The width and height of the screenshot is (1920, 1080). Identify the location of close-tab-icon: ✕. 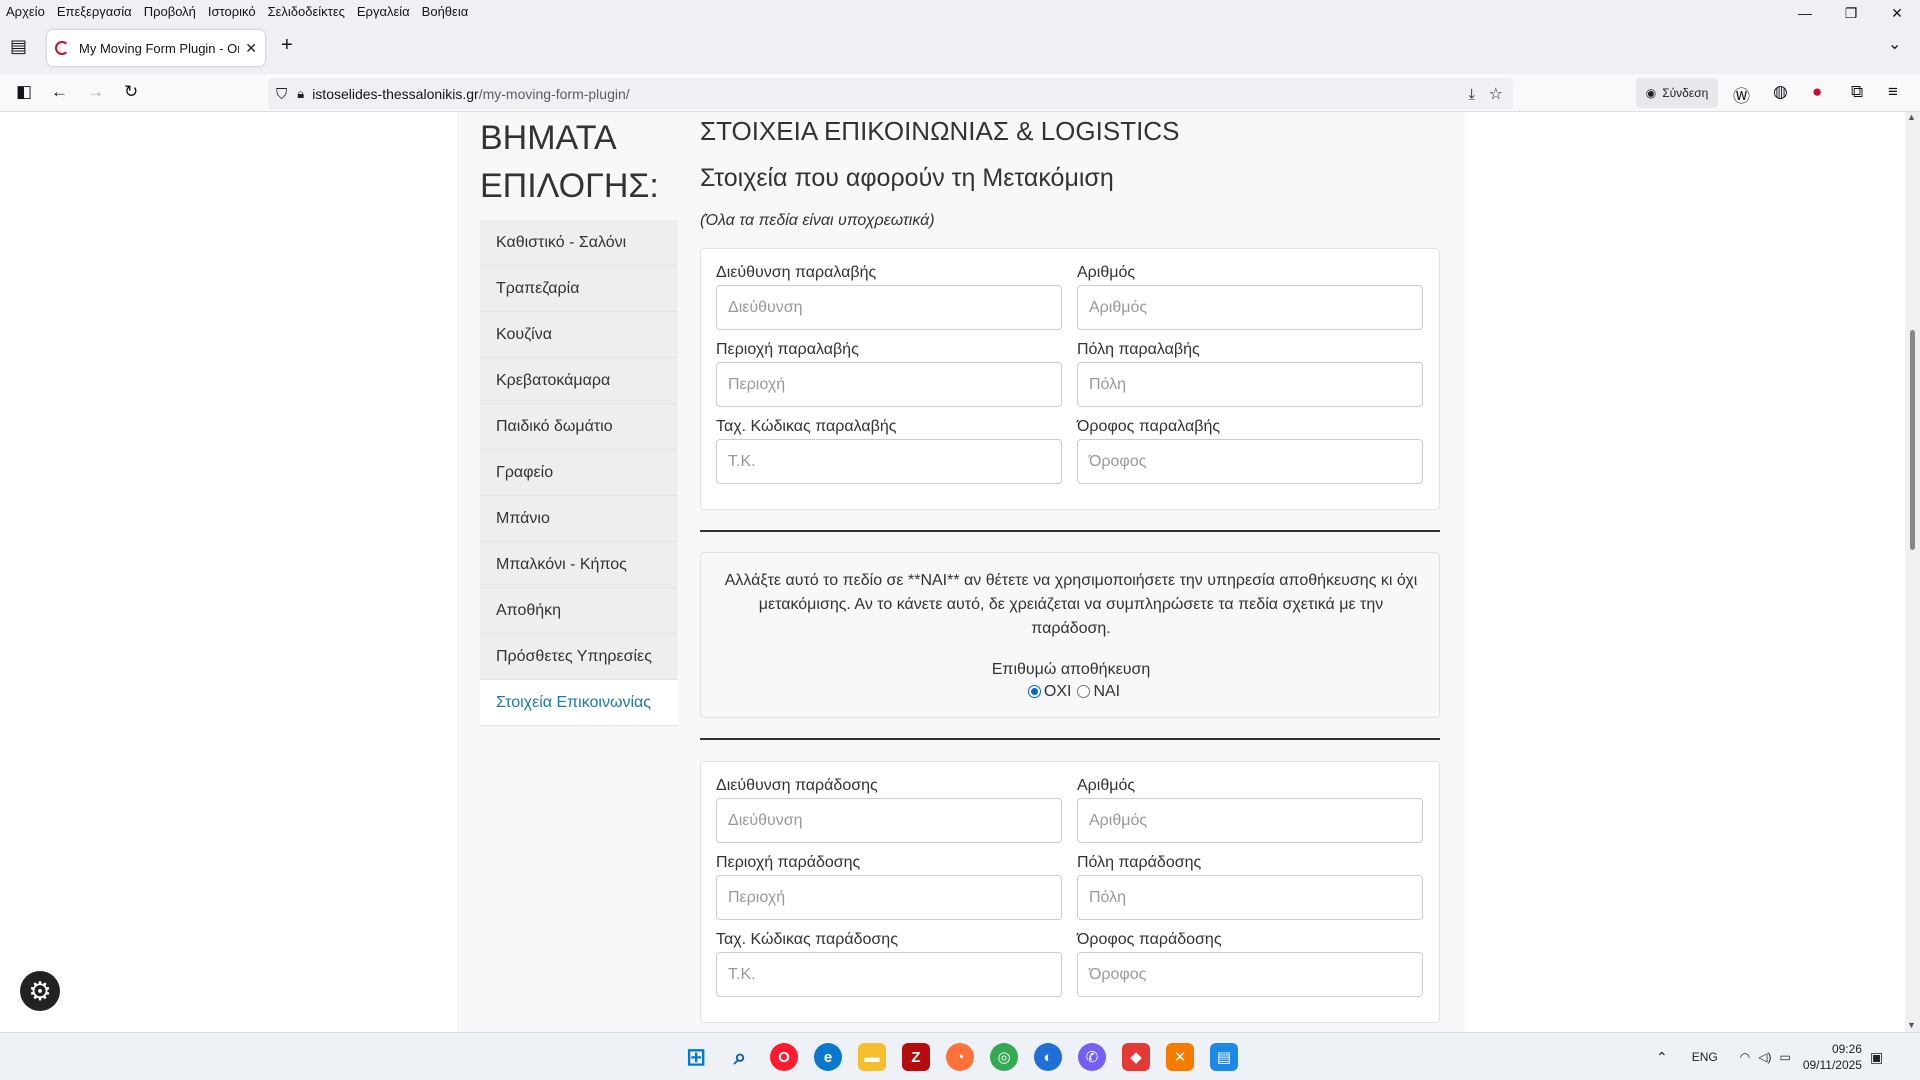
(251, 48).